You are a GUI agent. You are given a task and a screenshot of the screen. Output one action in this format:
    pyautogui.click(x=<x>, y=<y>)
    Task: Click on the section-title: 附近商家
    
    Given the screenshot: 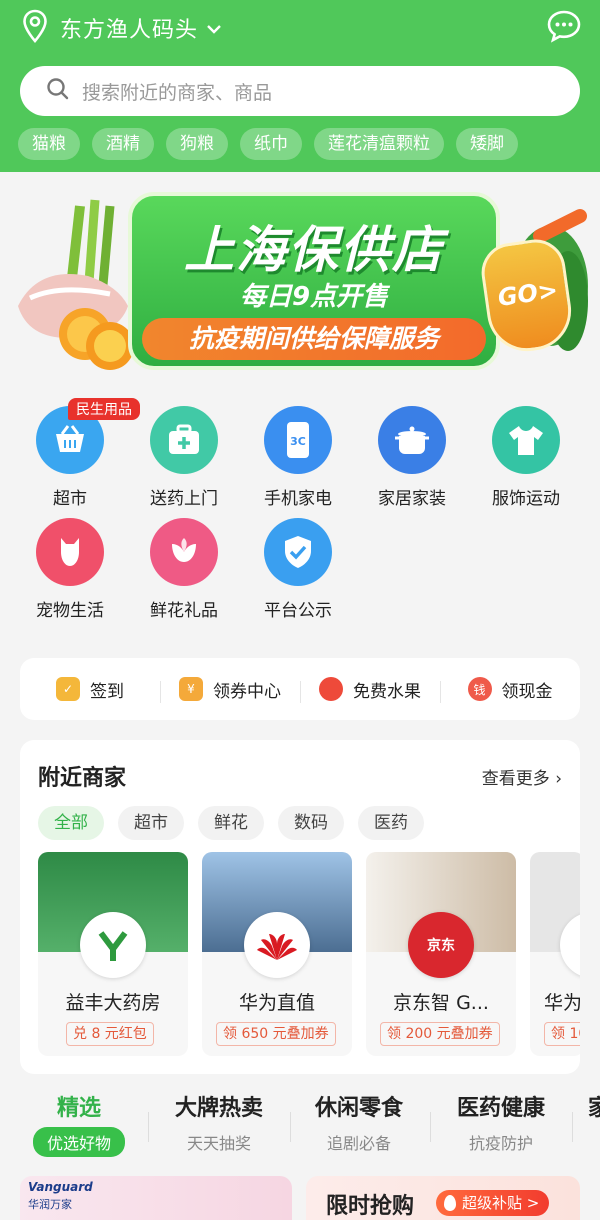 What is the action you would take?
    pyautogui.click(x=82, y=778)
    